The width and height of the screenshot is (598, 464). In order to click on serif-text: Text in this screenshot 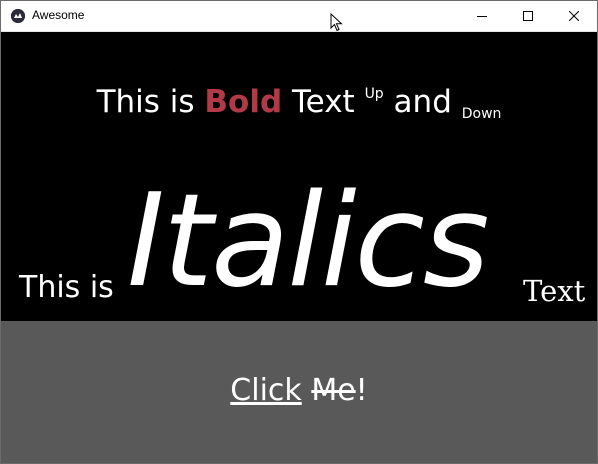, I will do `click(554, 291)`.